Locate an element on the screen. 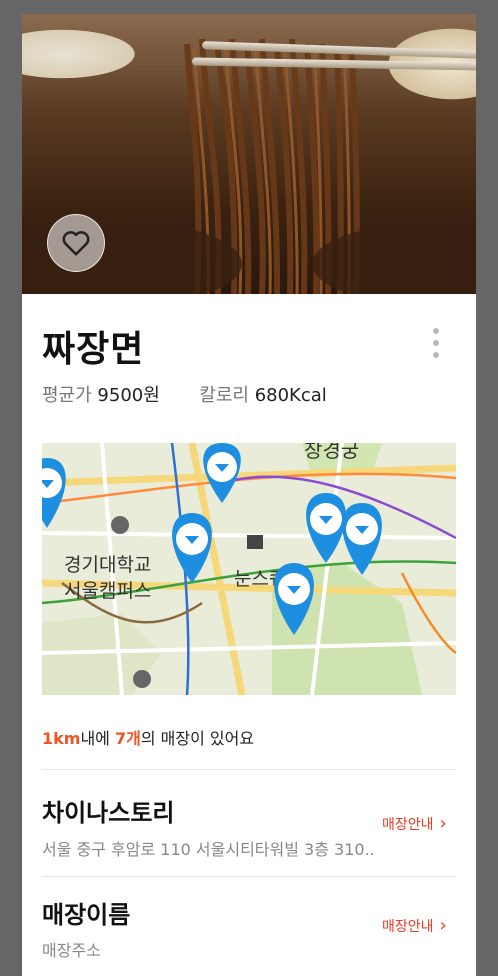 The height and width of the screenshot is (976, 498). store-name: 차이나스토리 is located at coordinates (108, 813).